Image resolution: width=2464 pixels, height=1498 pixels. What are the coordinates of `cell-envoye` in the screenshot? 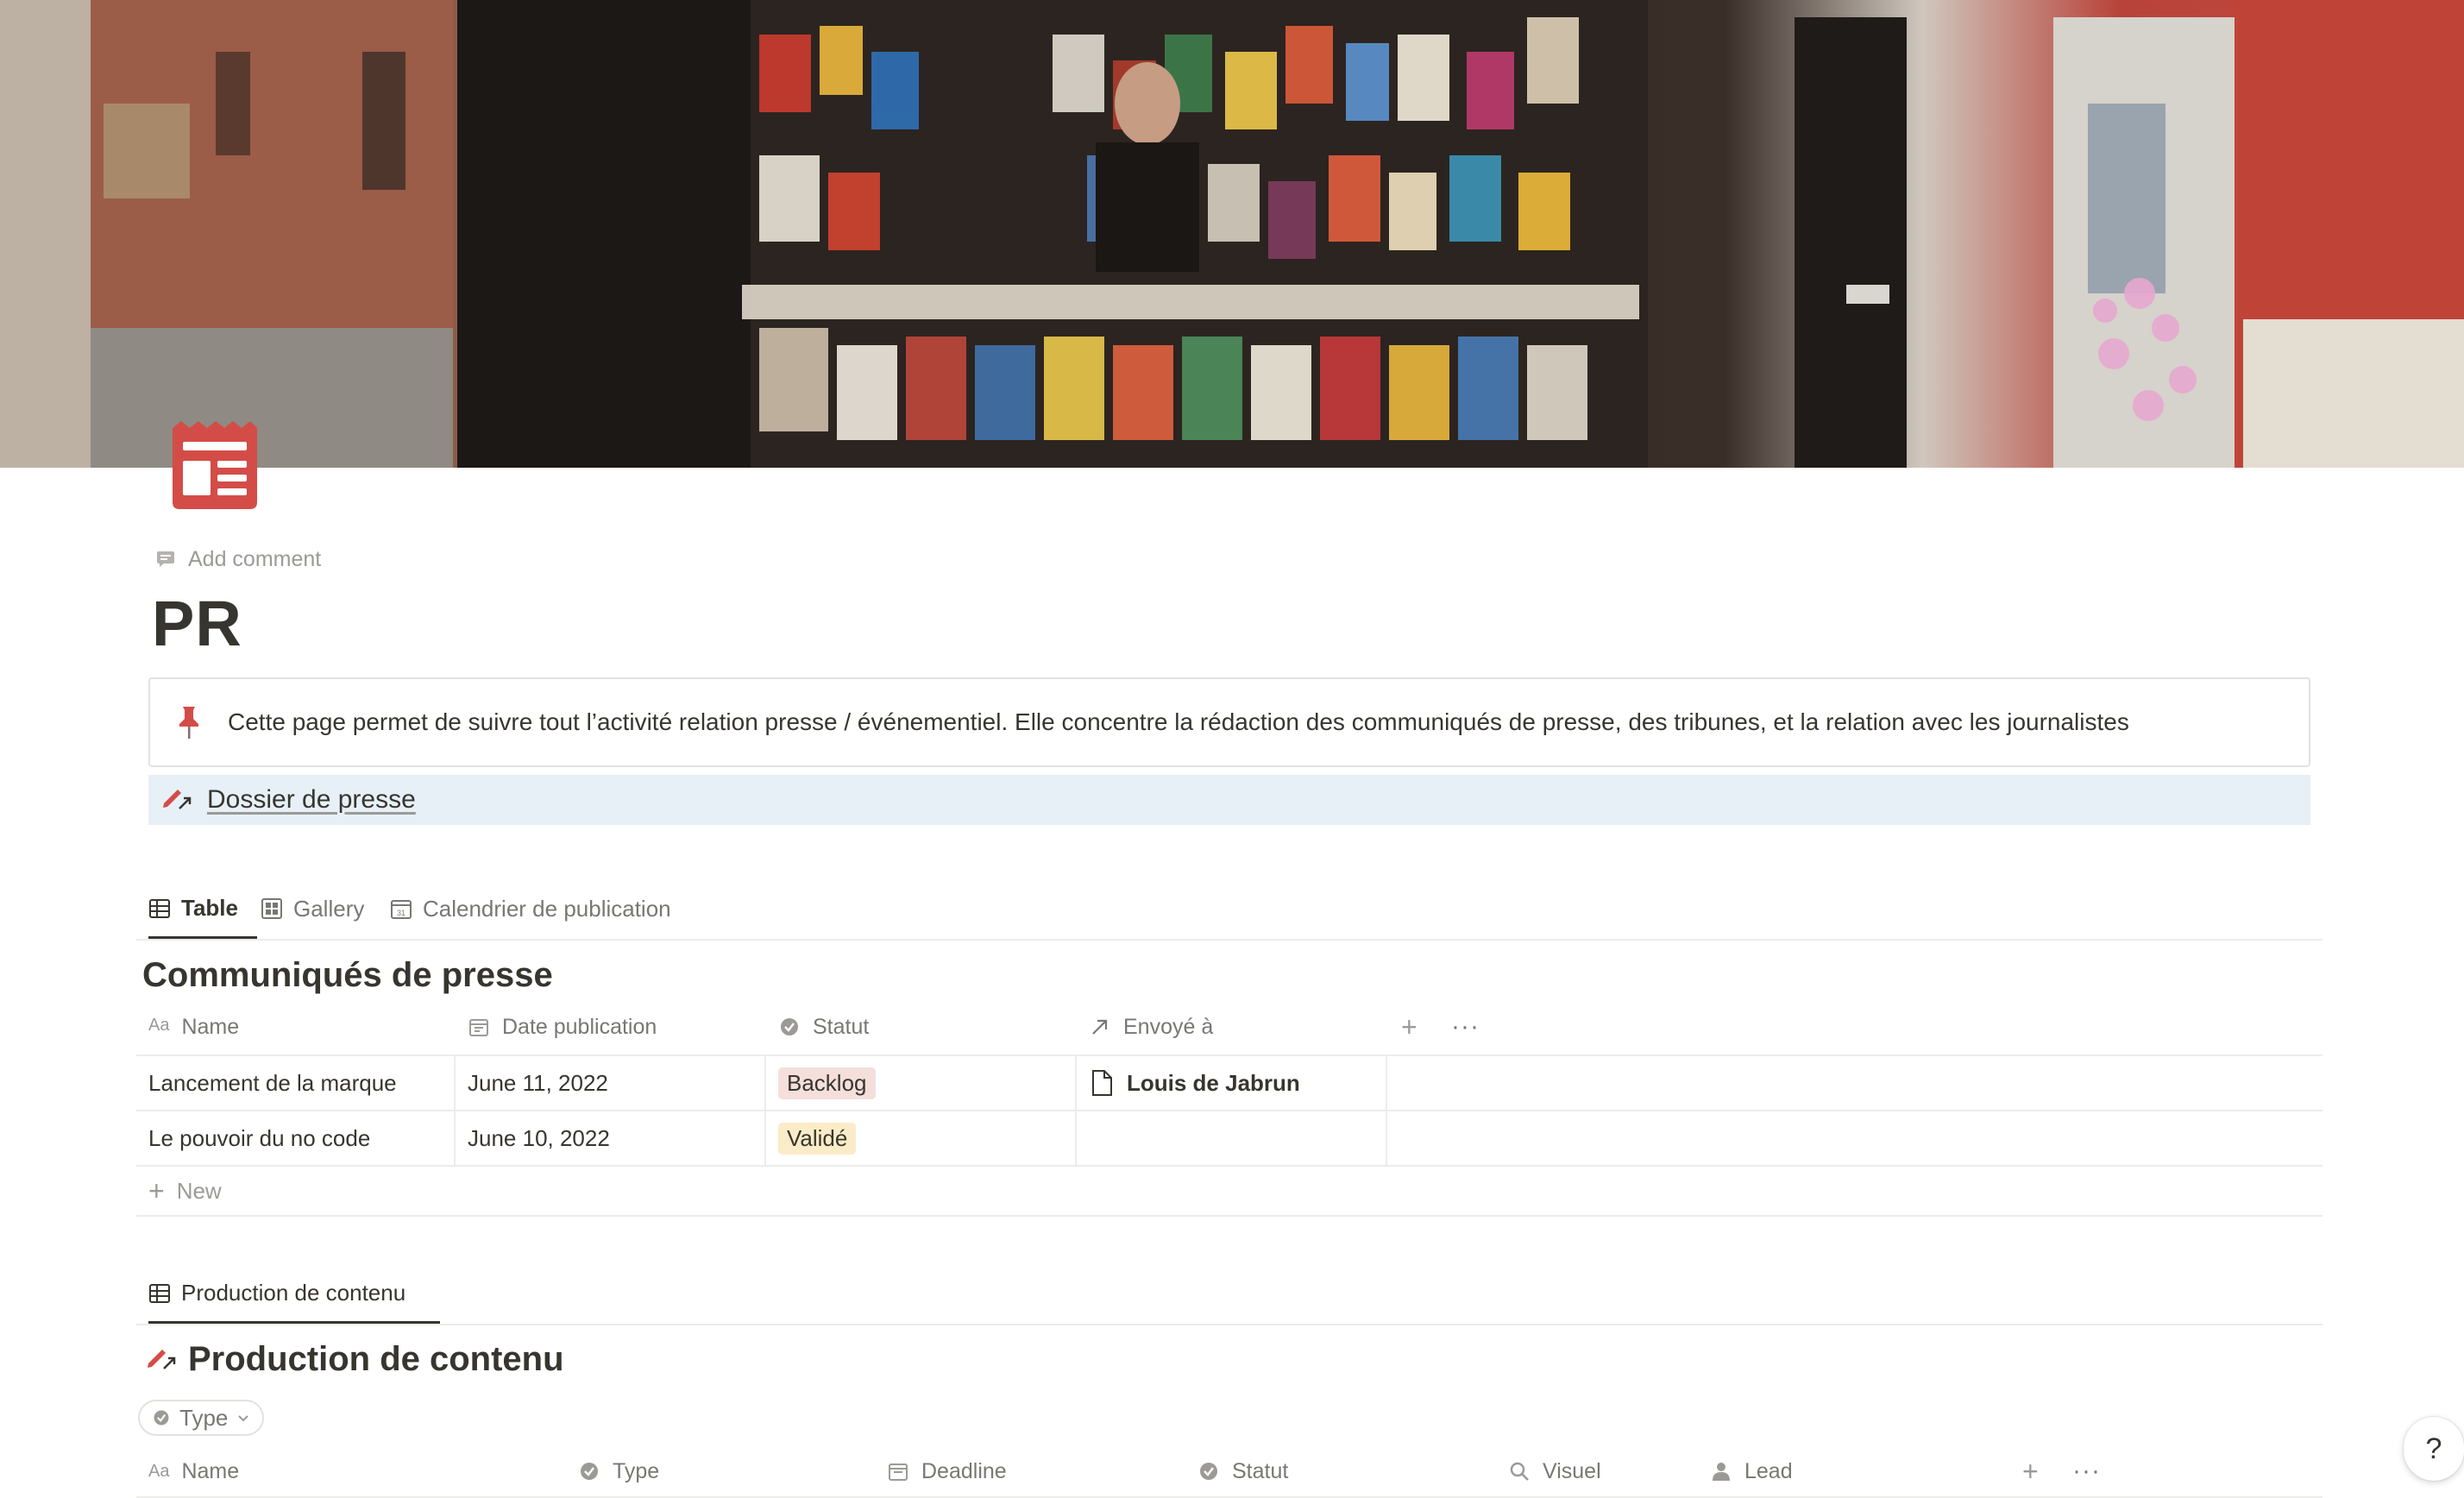 It's located at (1232, 1138).